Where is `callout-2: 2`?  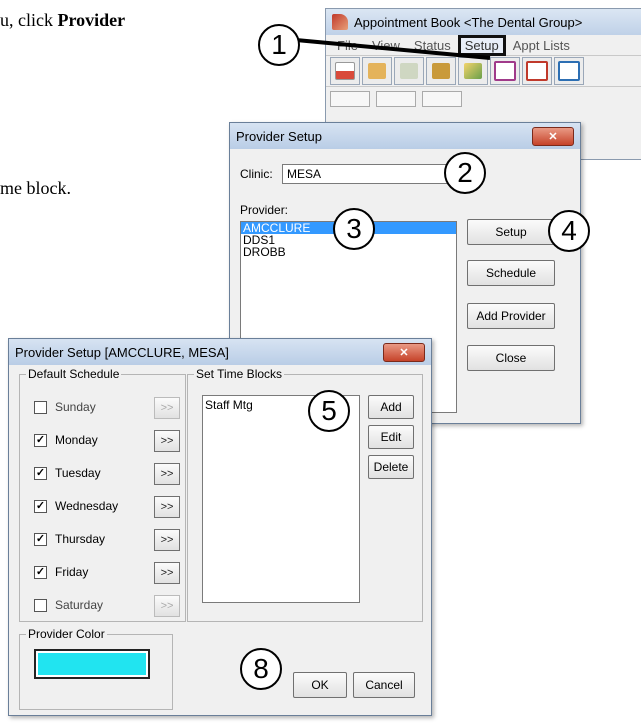 callout-2: 2 is located at coordinates (465, 173).